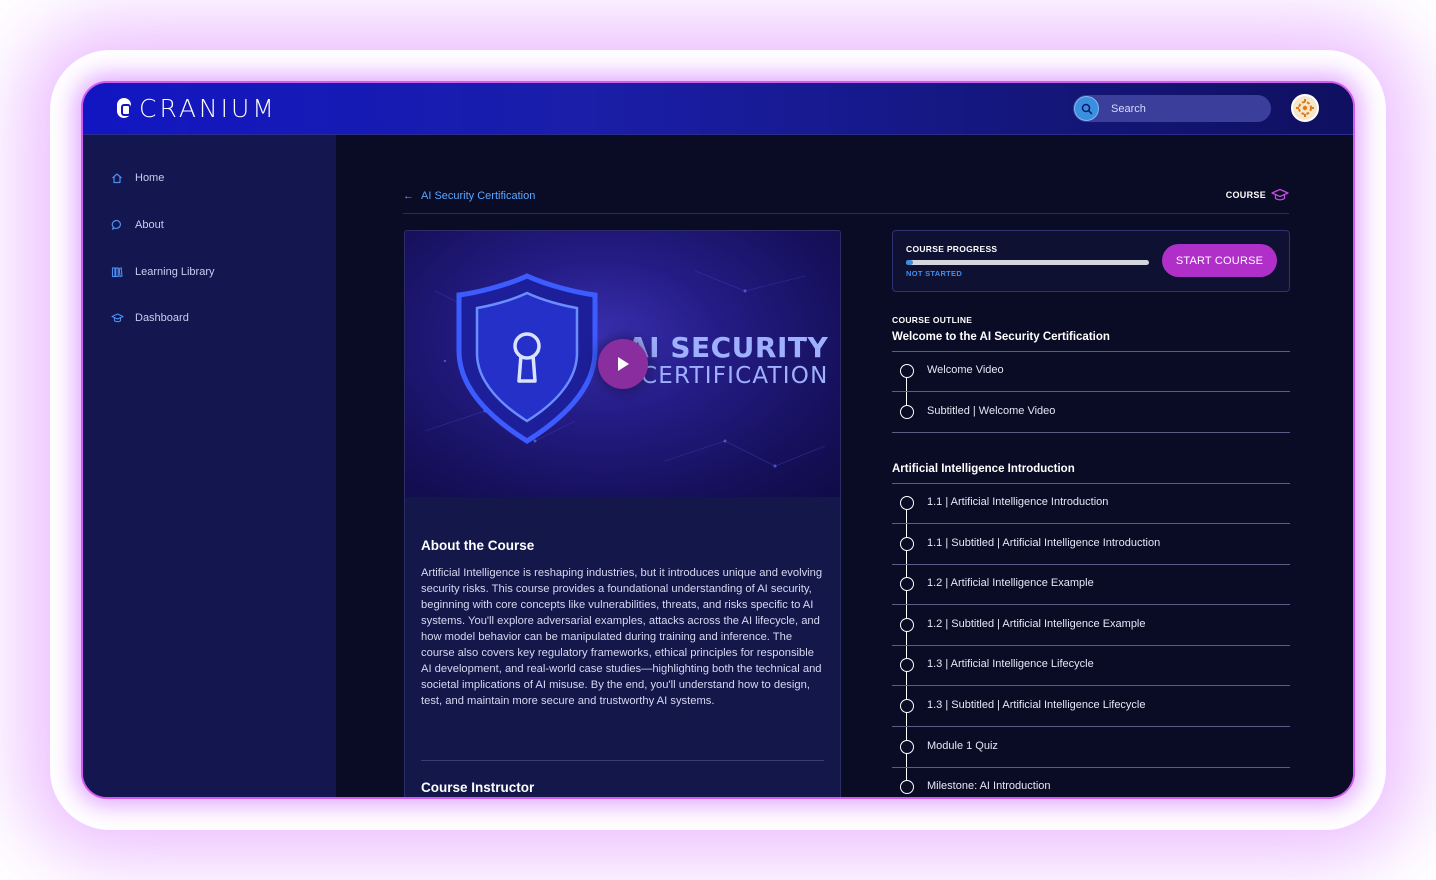 Image resolution: width=1436 pixels, height=880 pixels. I want to click on brand-name: CRANIUM, so click(208, 108).